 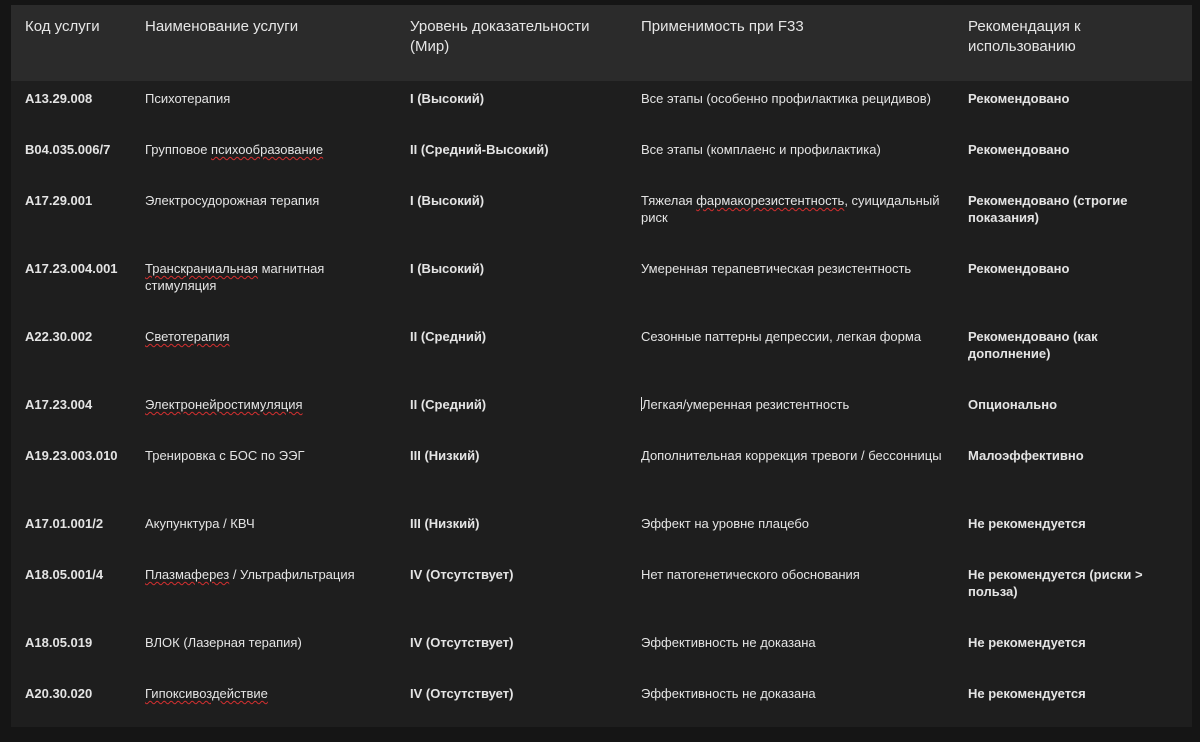 I want to click on cell-text: A17.23.004.001, so click(x=71, y=268).